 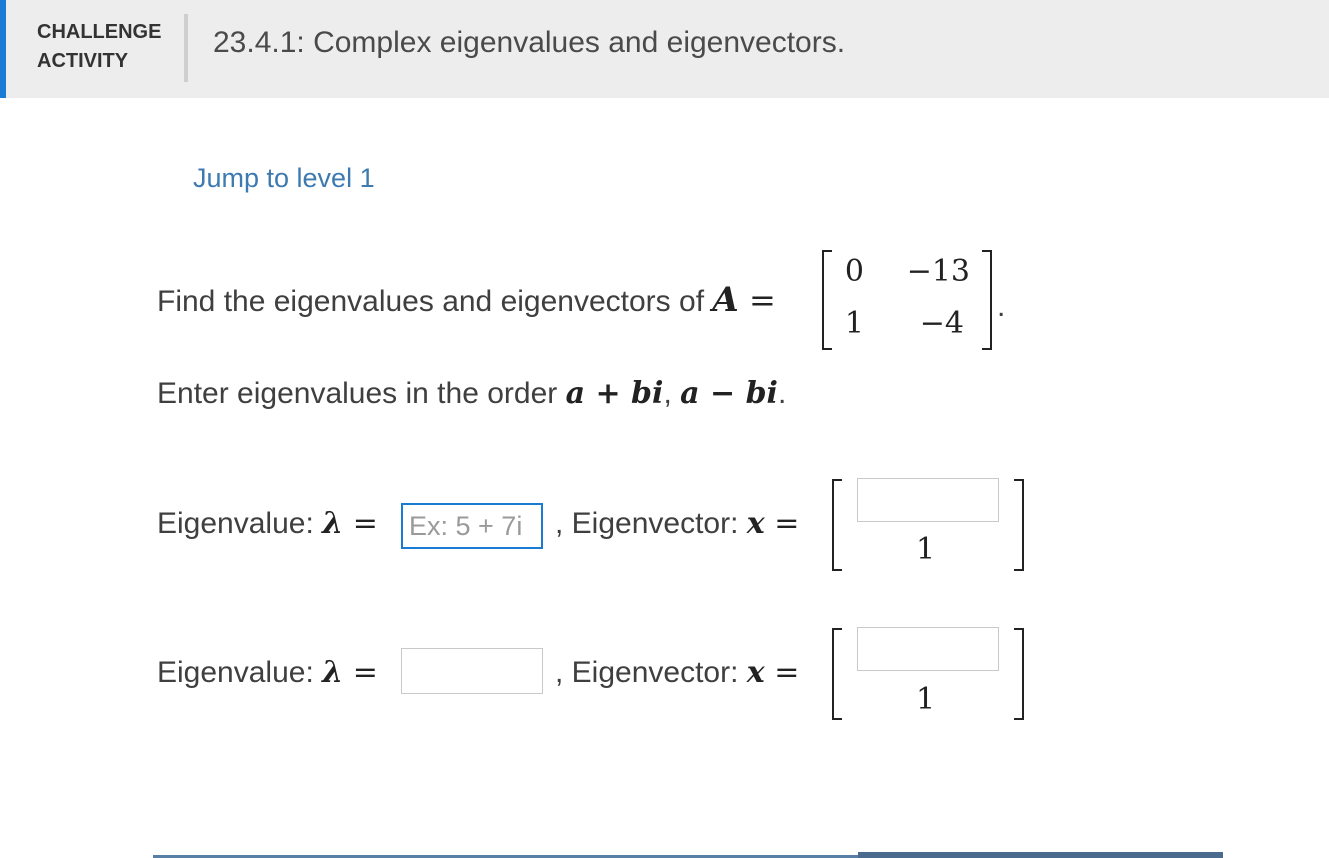 I want to click on eigenvalue-label-text-2: Eigenvalue:, so click(x=240, y=672).